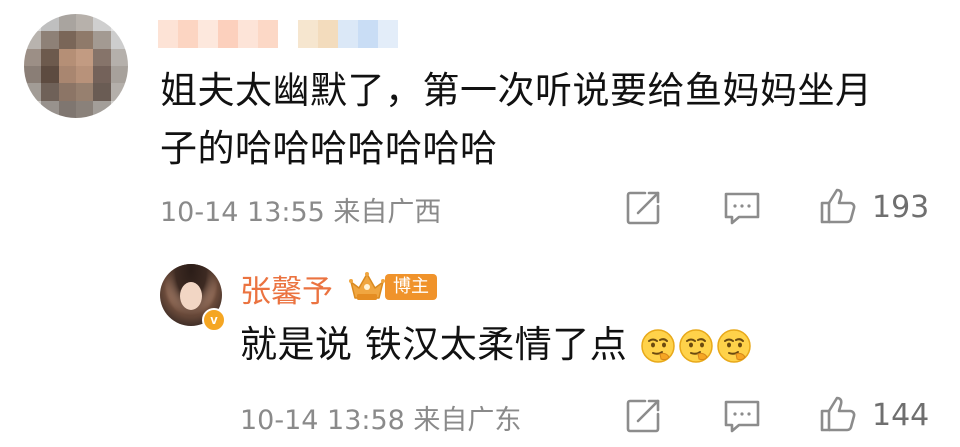 This screenshot has height=447, width=960. What do you see at coordinates (516, 90) in the screenshot?
I see `comment-text-line: 姐夫太幽默了，第一次听说要给鱼妈妈坐月` at bounding box center [516, 90].